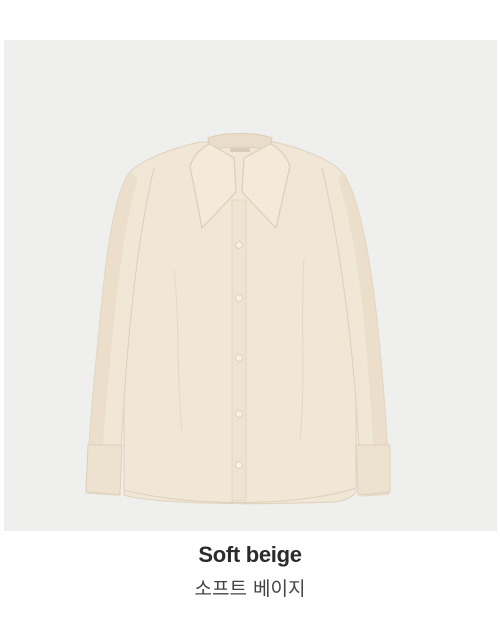 Image resolution: width=500 pixels, height=637 pixels. I want to click on neck-label, so click(240, 150).